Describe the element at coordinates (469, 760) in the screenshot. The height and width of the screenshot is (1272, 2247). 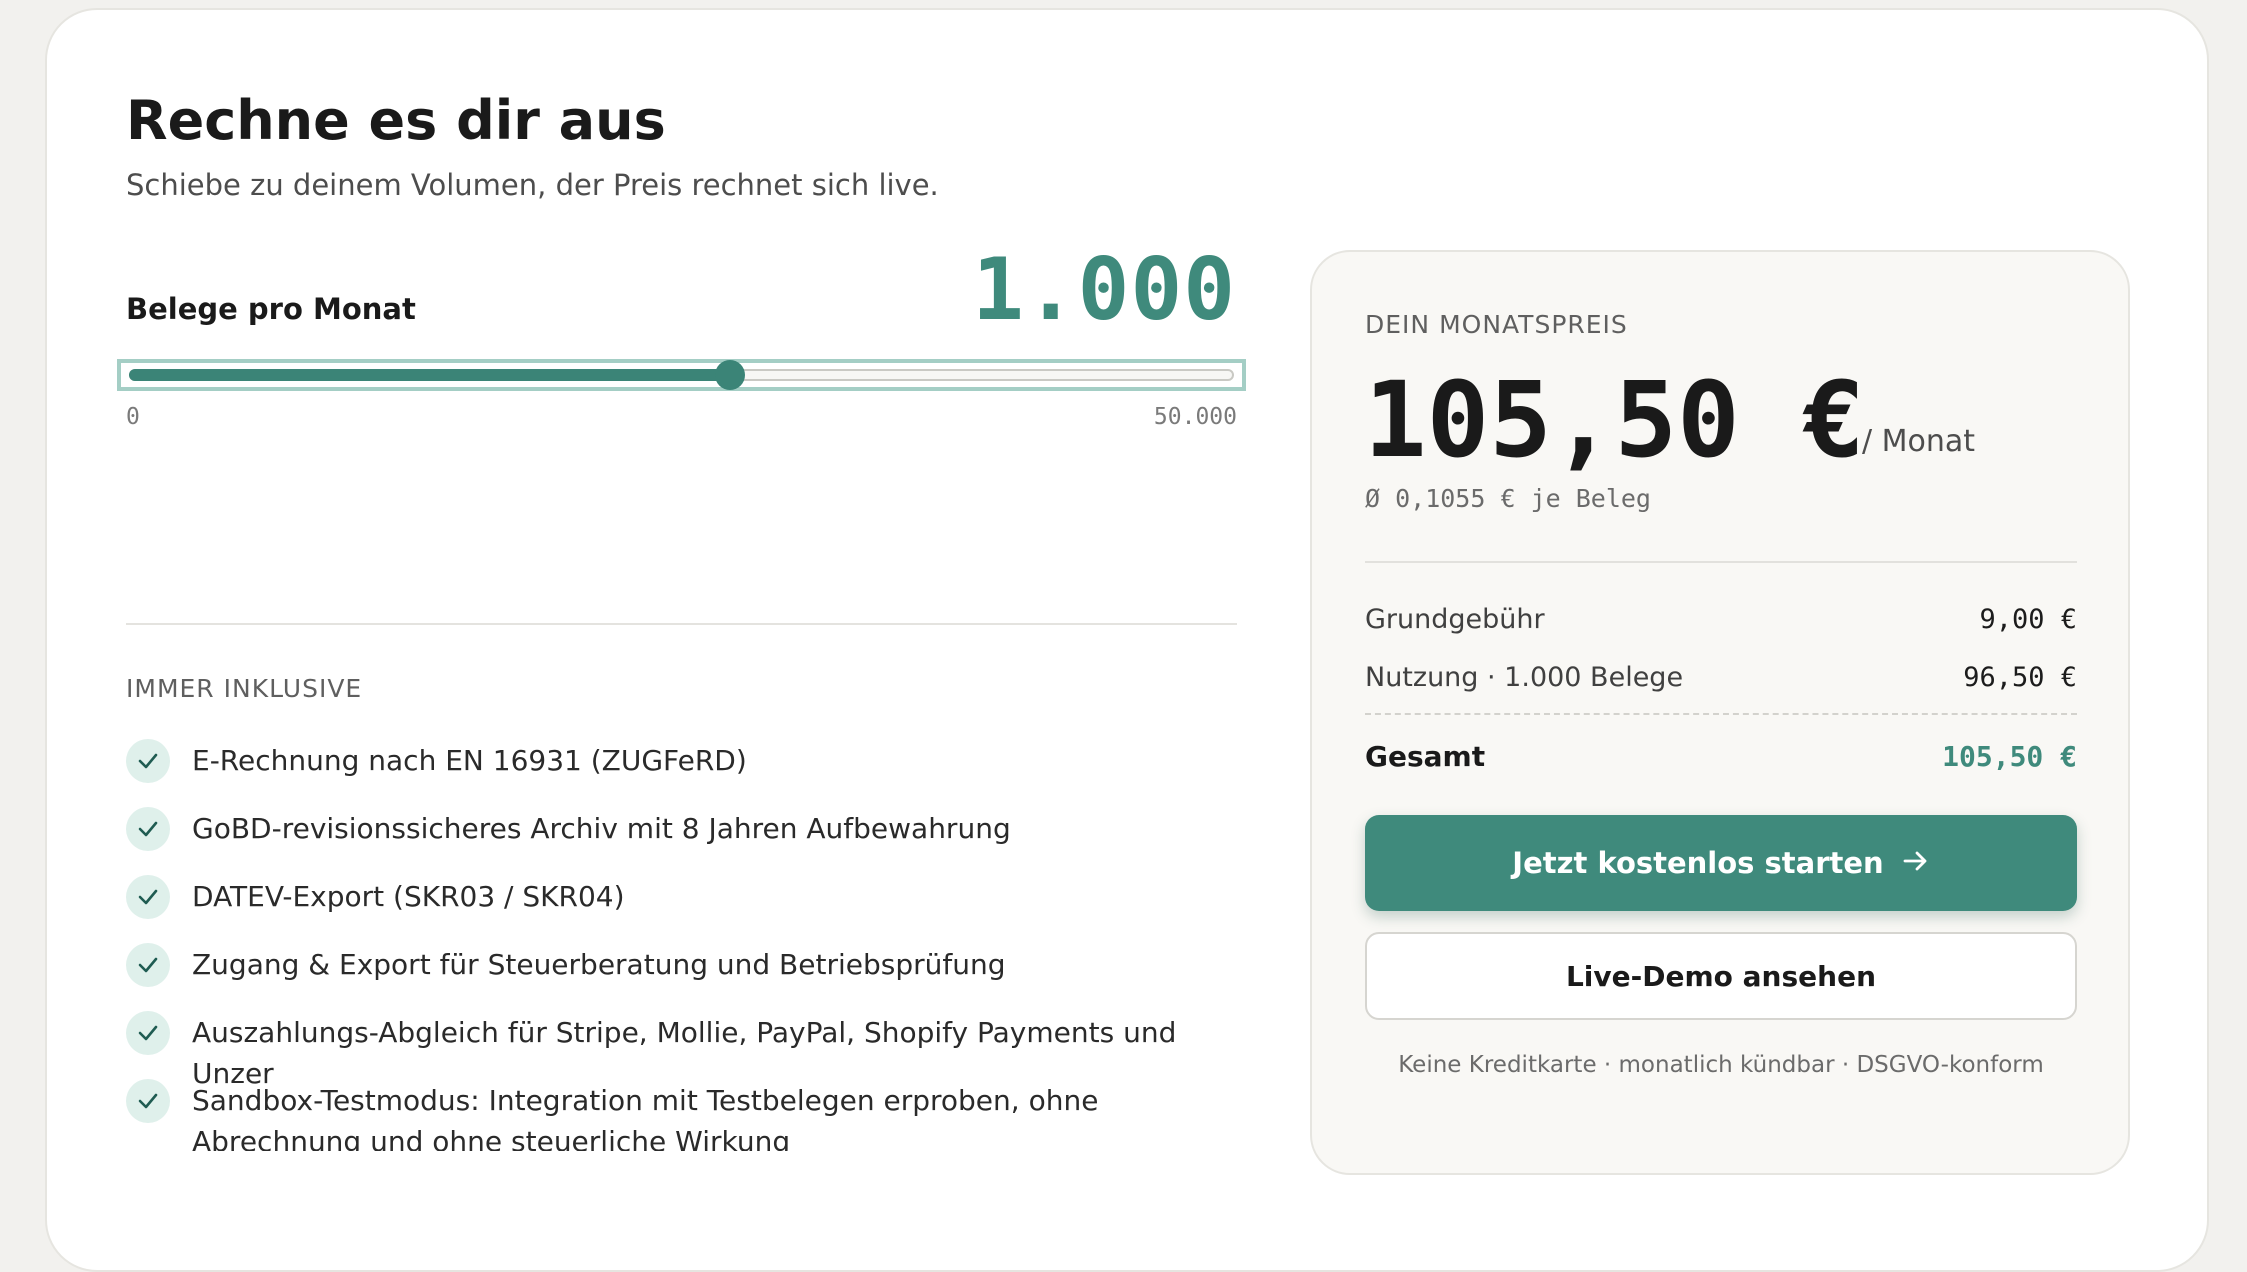
I see `feature-text: E-Rechnung nach EN 16931 (ZUGFeRD)` at that location.